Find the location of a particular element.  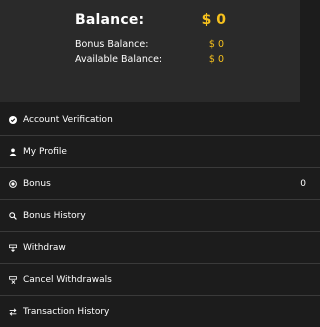

bonus-balance-value: $ 0 is located at coordinates (216, 44).